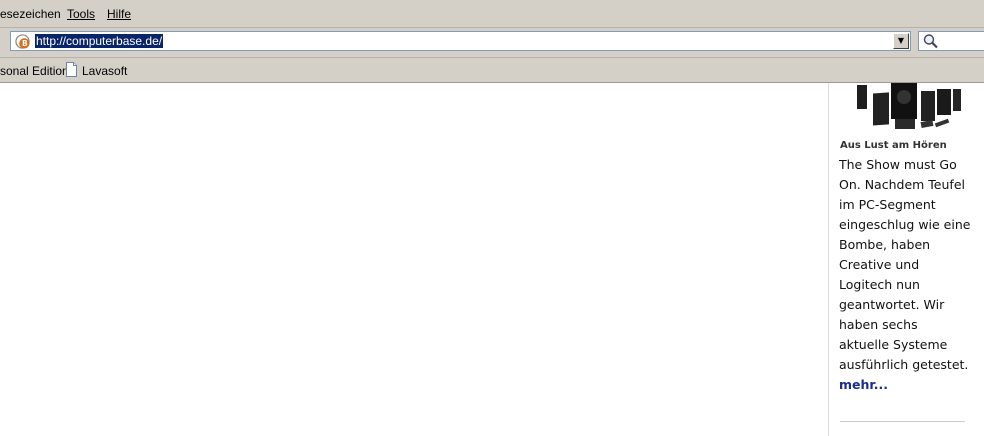 This screenshot has height=436, width=984. I want to click on menu-tools: Tools, so click(81, 14).